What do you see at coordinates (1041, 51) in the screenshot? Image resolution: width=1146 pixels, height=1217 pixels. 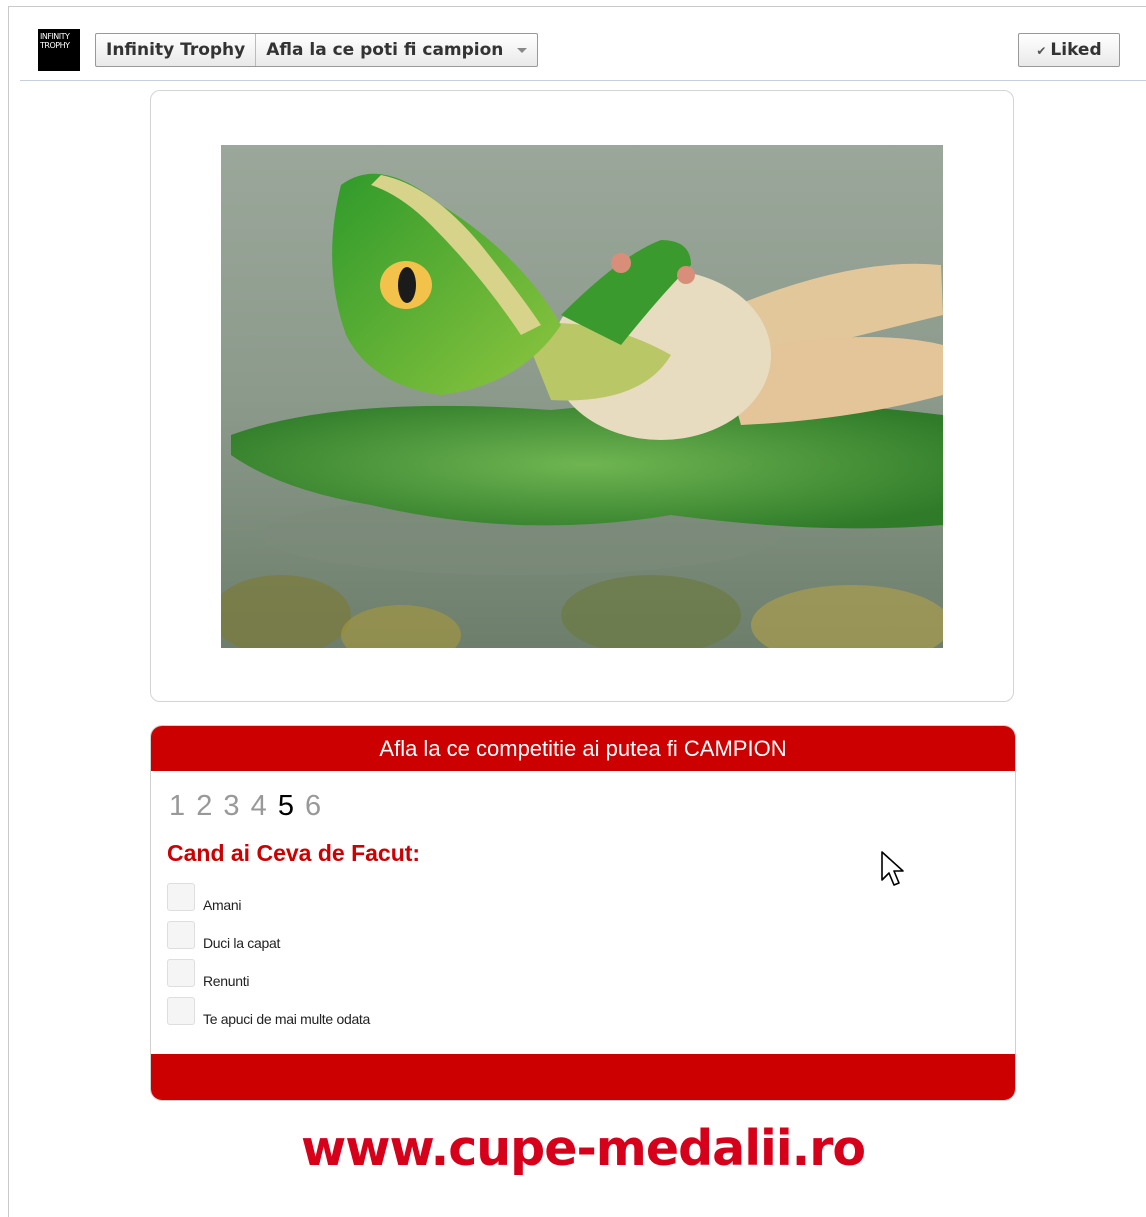 I see `check-icon: ✔` at bounding box center [1041, 51].